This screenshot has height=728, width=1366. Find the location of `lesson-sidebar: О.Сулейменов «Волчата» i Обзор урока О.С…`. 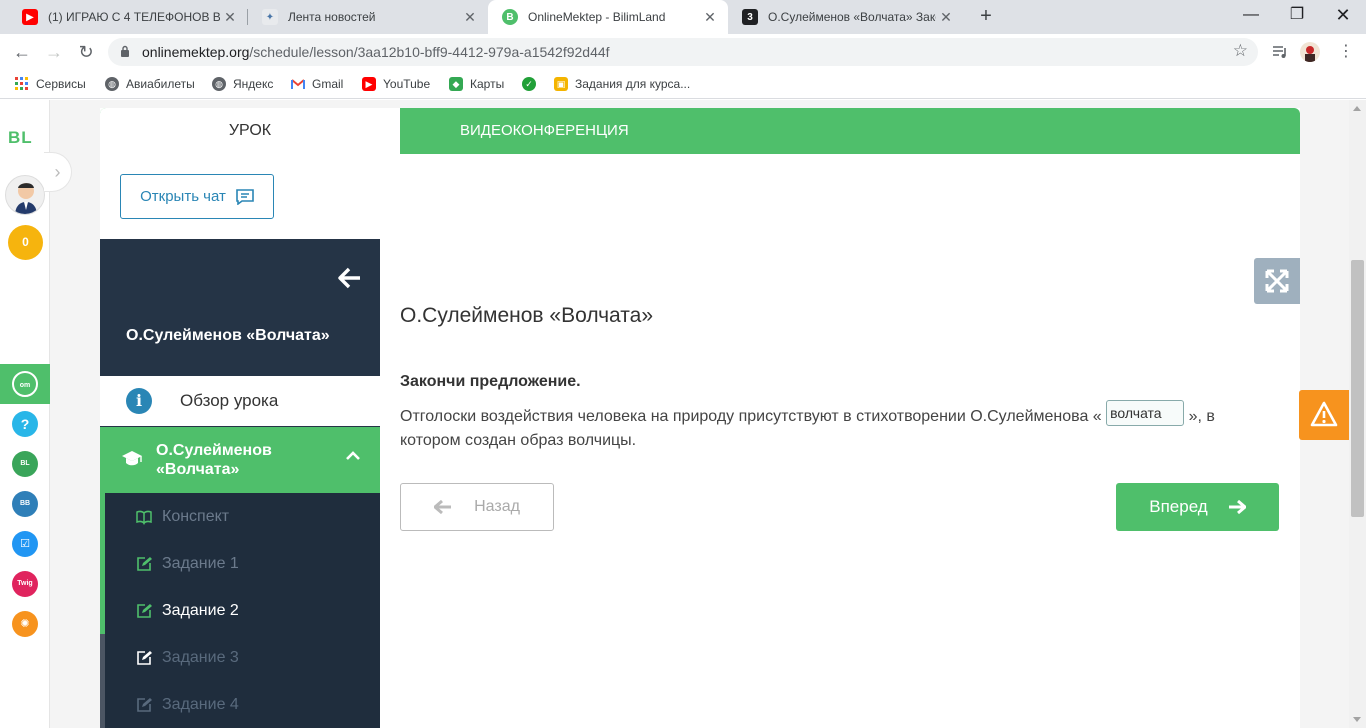

lesson-sidebar: О.Сулейменов «Волчата» i Обзор урока О.С… is located at coordinates (240, 483).